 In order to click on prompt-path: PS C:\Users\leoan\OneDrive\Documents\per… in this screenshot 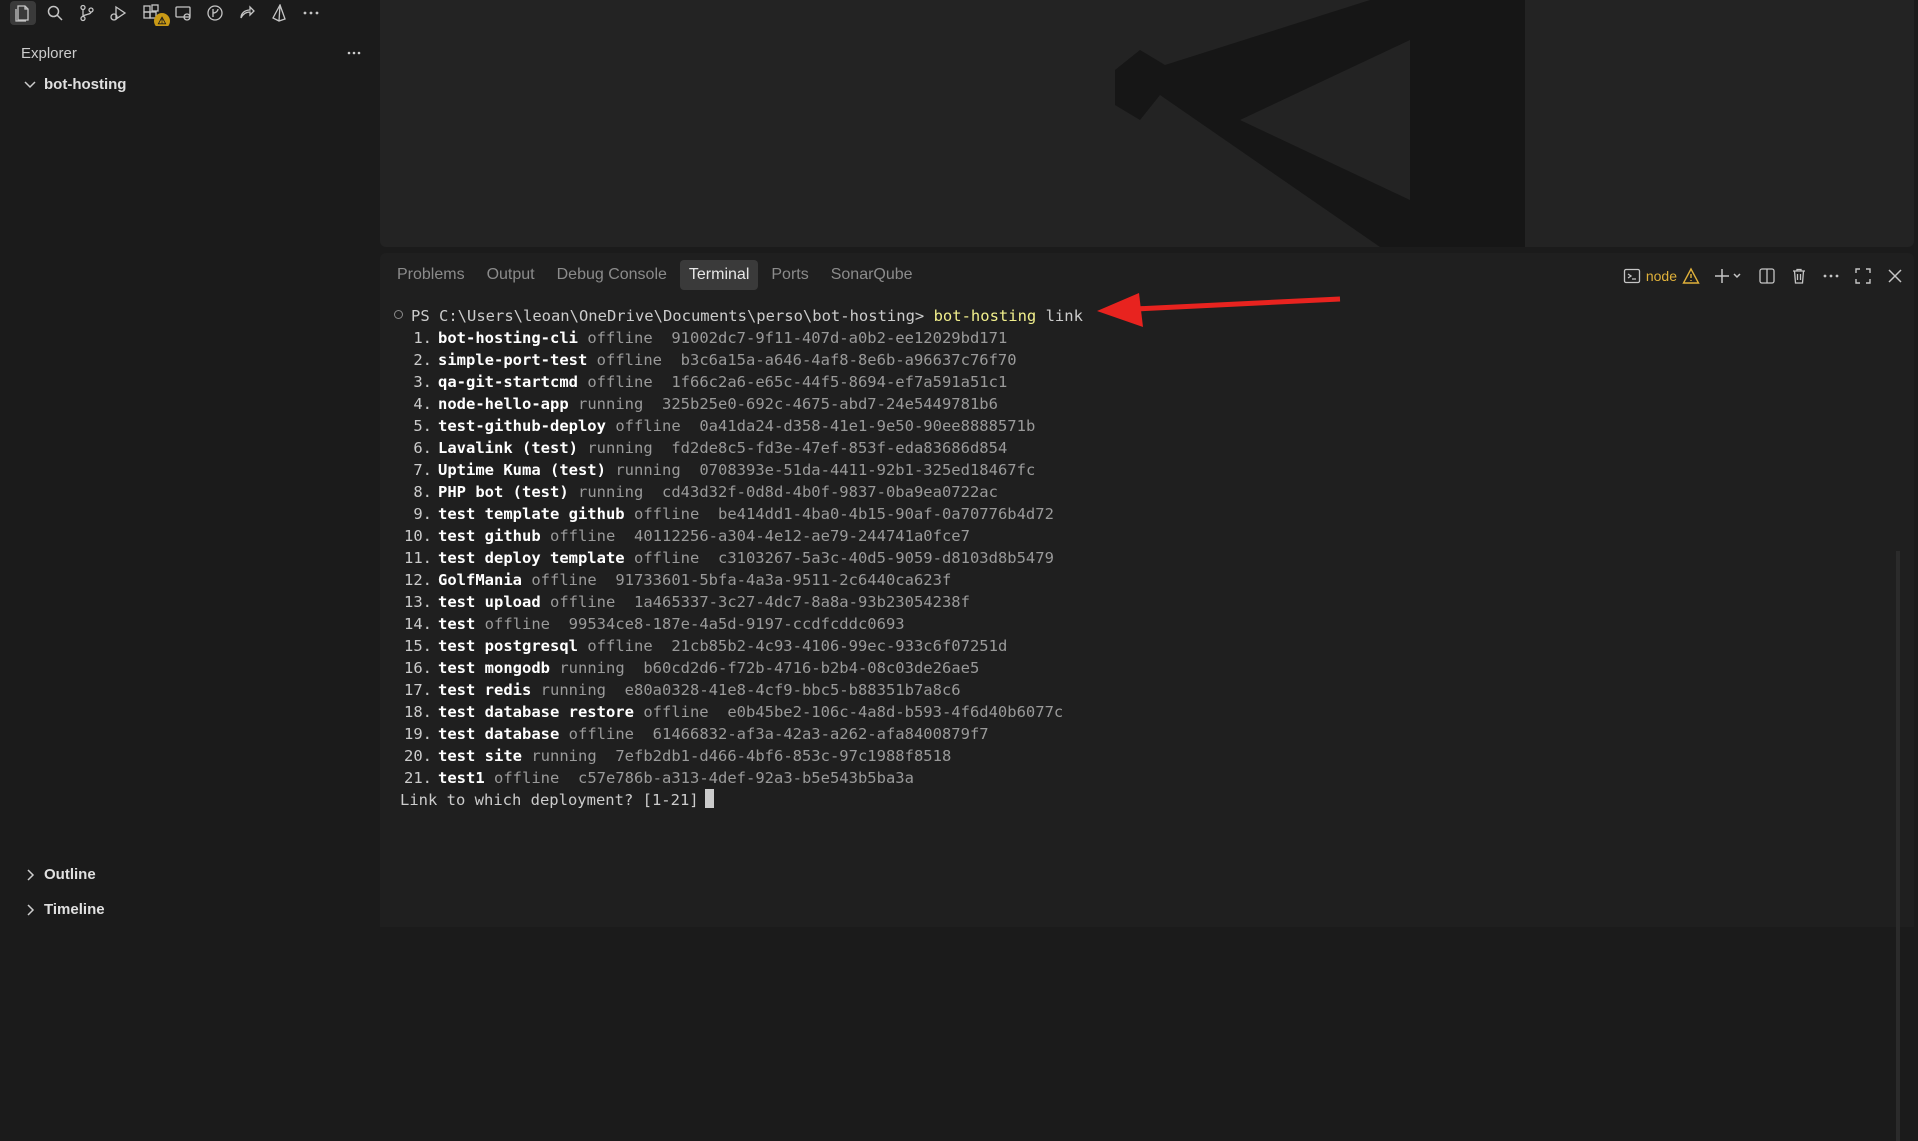, I will do `click(668, 316)`.